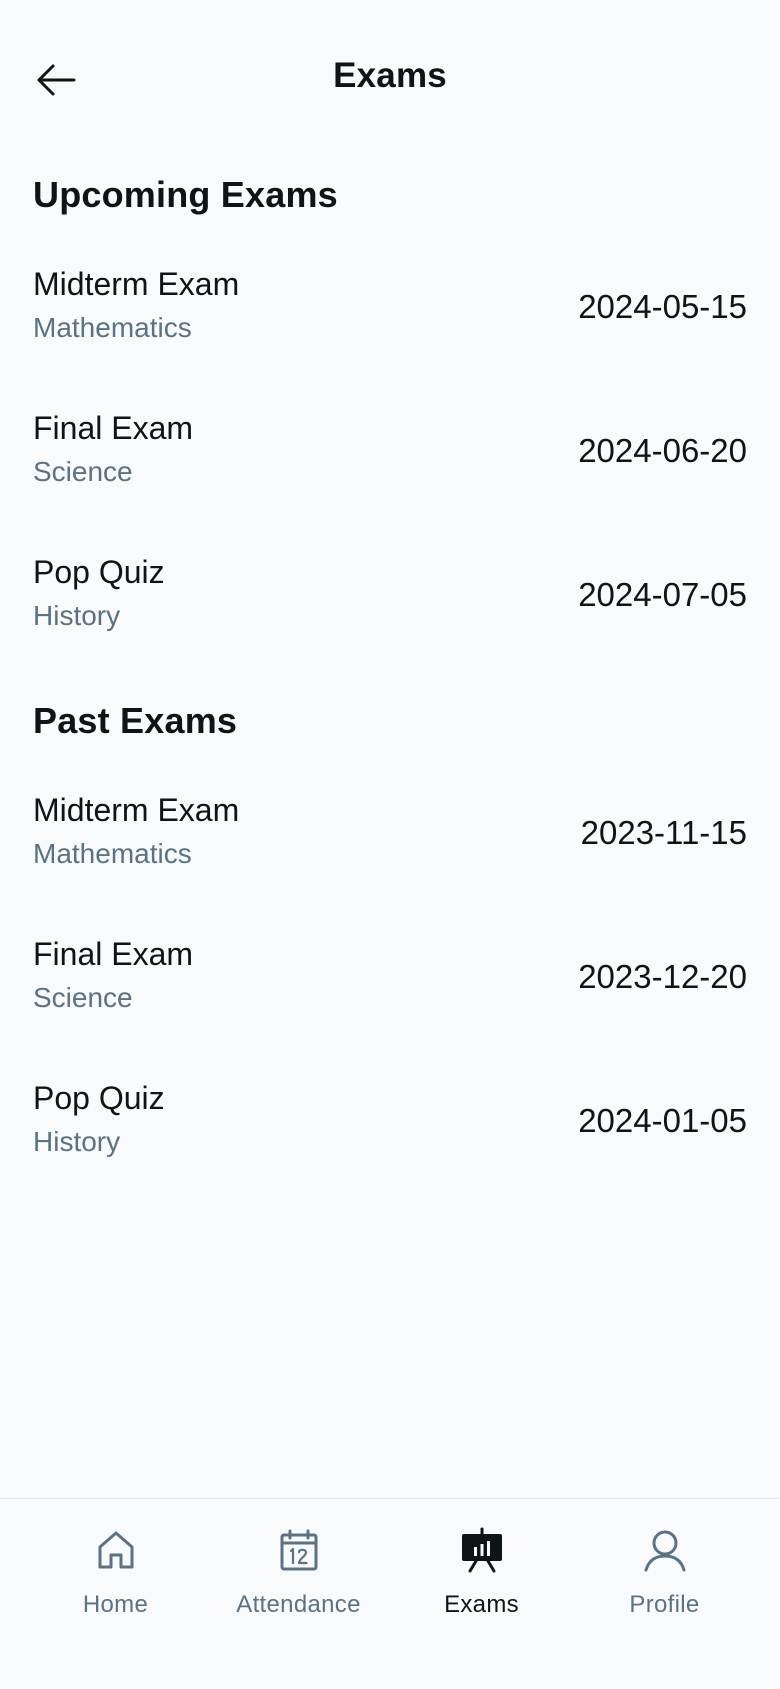  Describe the element at coordinates (135, 720) in the screenshot. I see `past-exams-heading: Past Exams` at that location.